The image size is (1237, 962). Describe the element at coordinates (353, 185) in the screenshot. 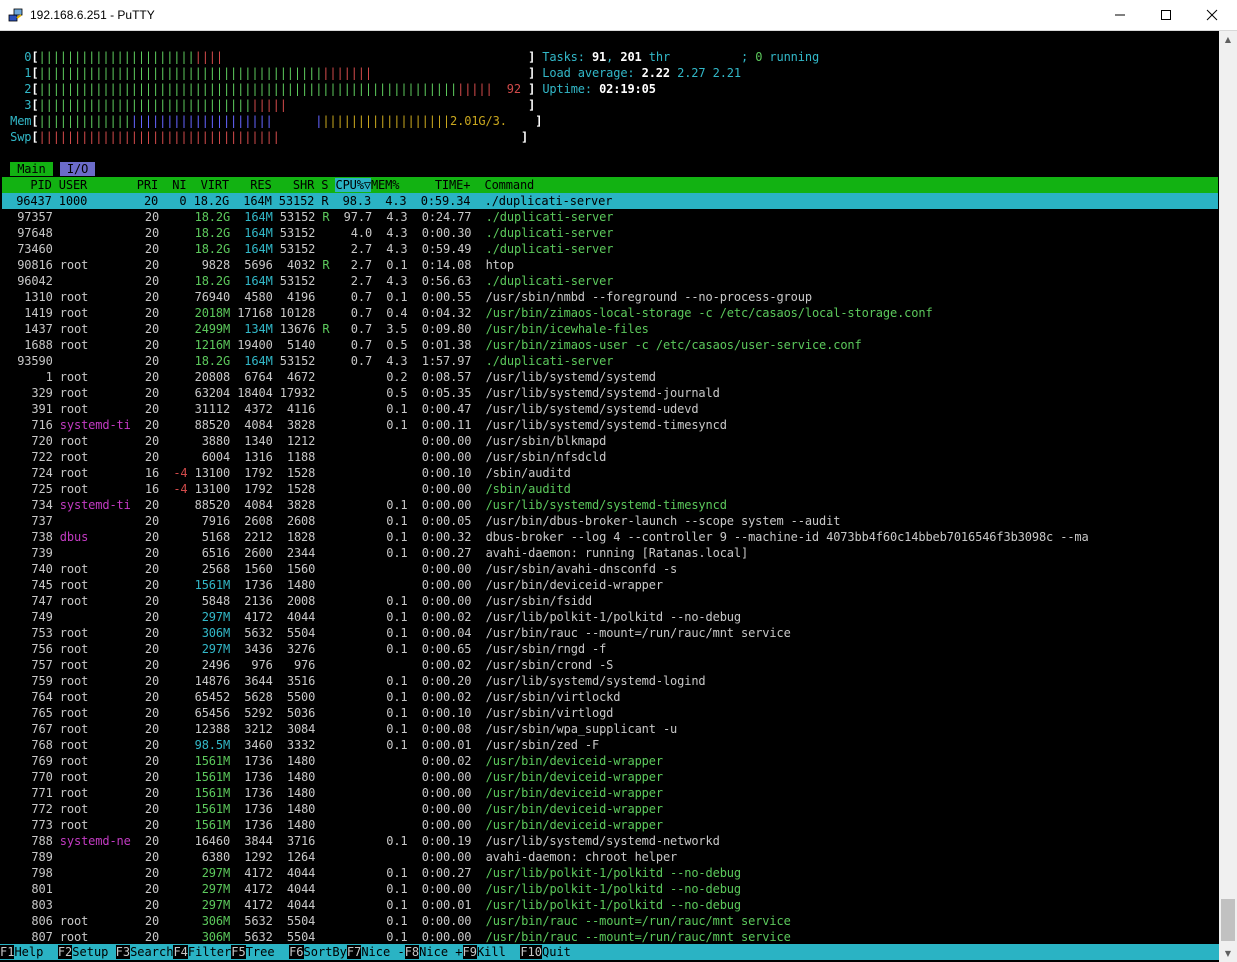

I see `sort-column-cpu: CPU%▽` at that location.